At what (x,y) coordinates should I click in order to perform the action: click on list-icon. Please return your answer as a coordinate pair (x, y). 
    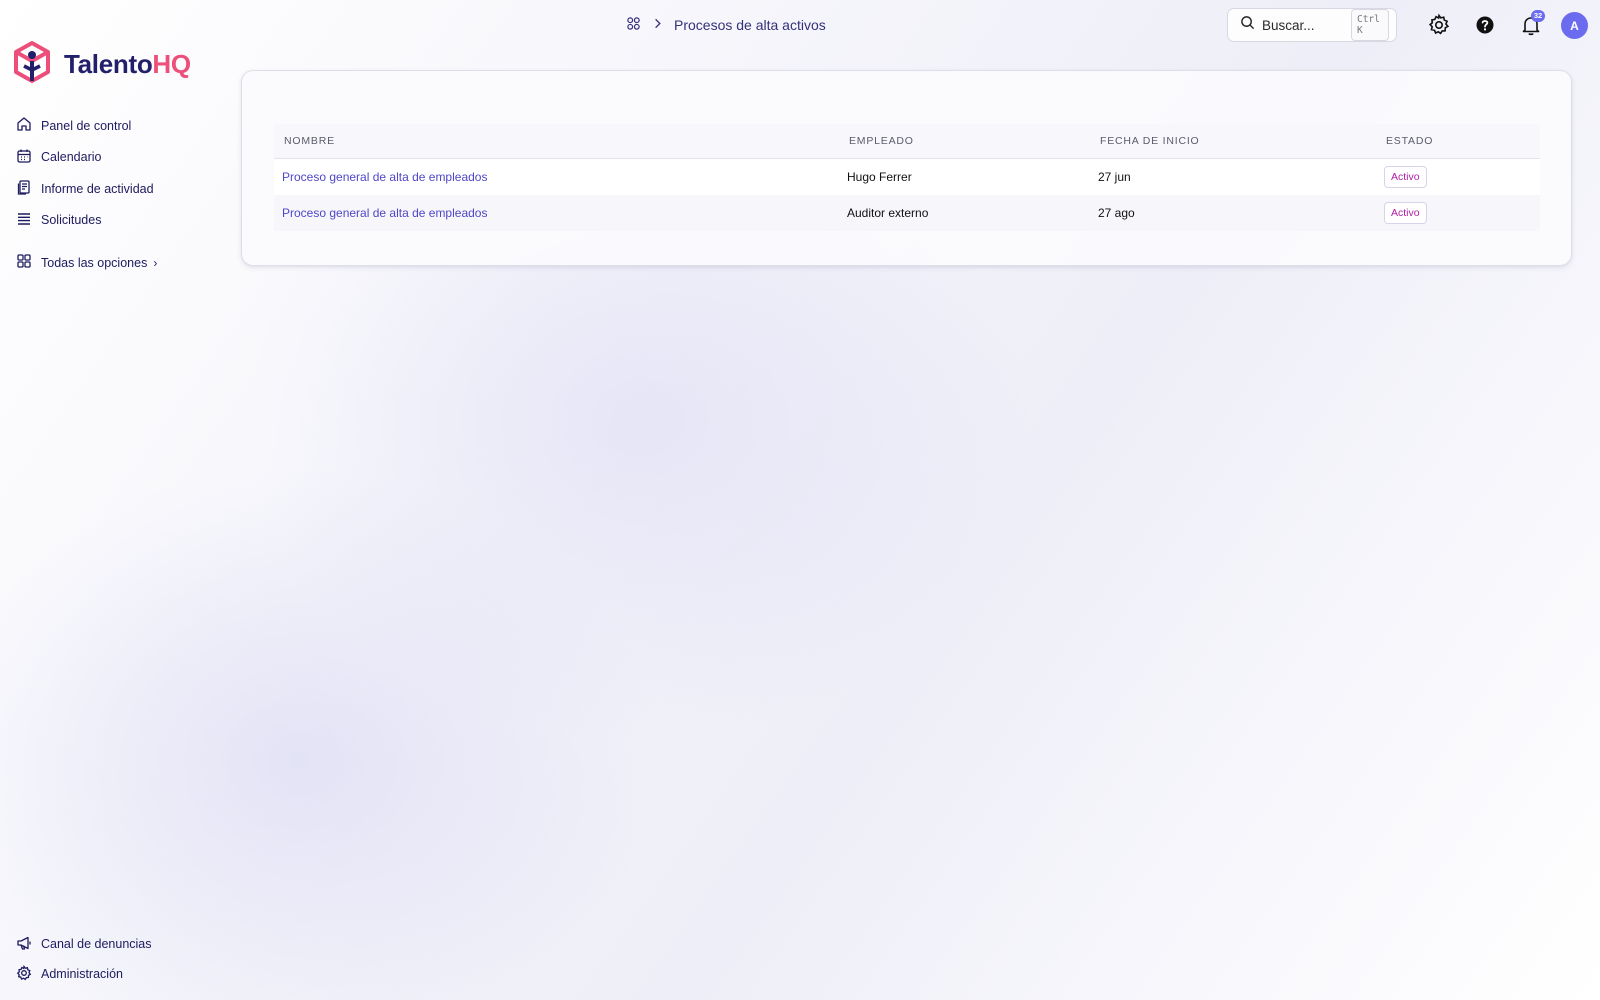
    Looking at the image, I should click on (24, 220).